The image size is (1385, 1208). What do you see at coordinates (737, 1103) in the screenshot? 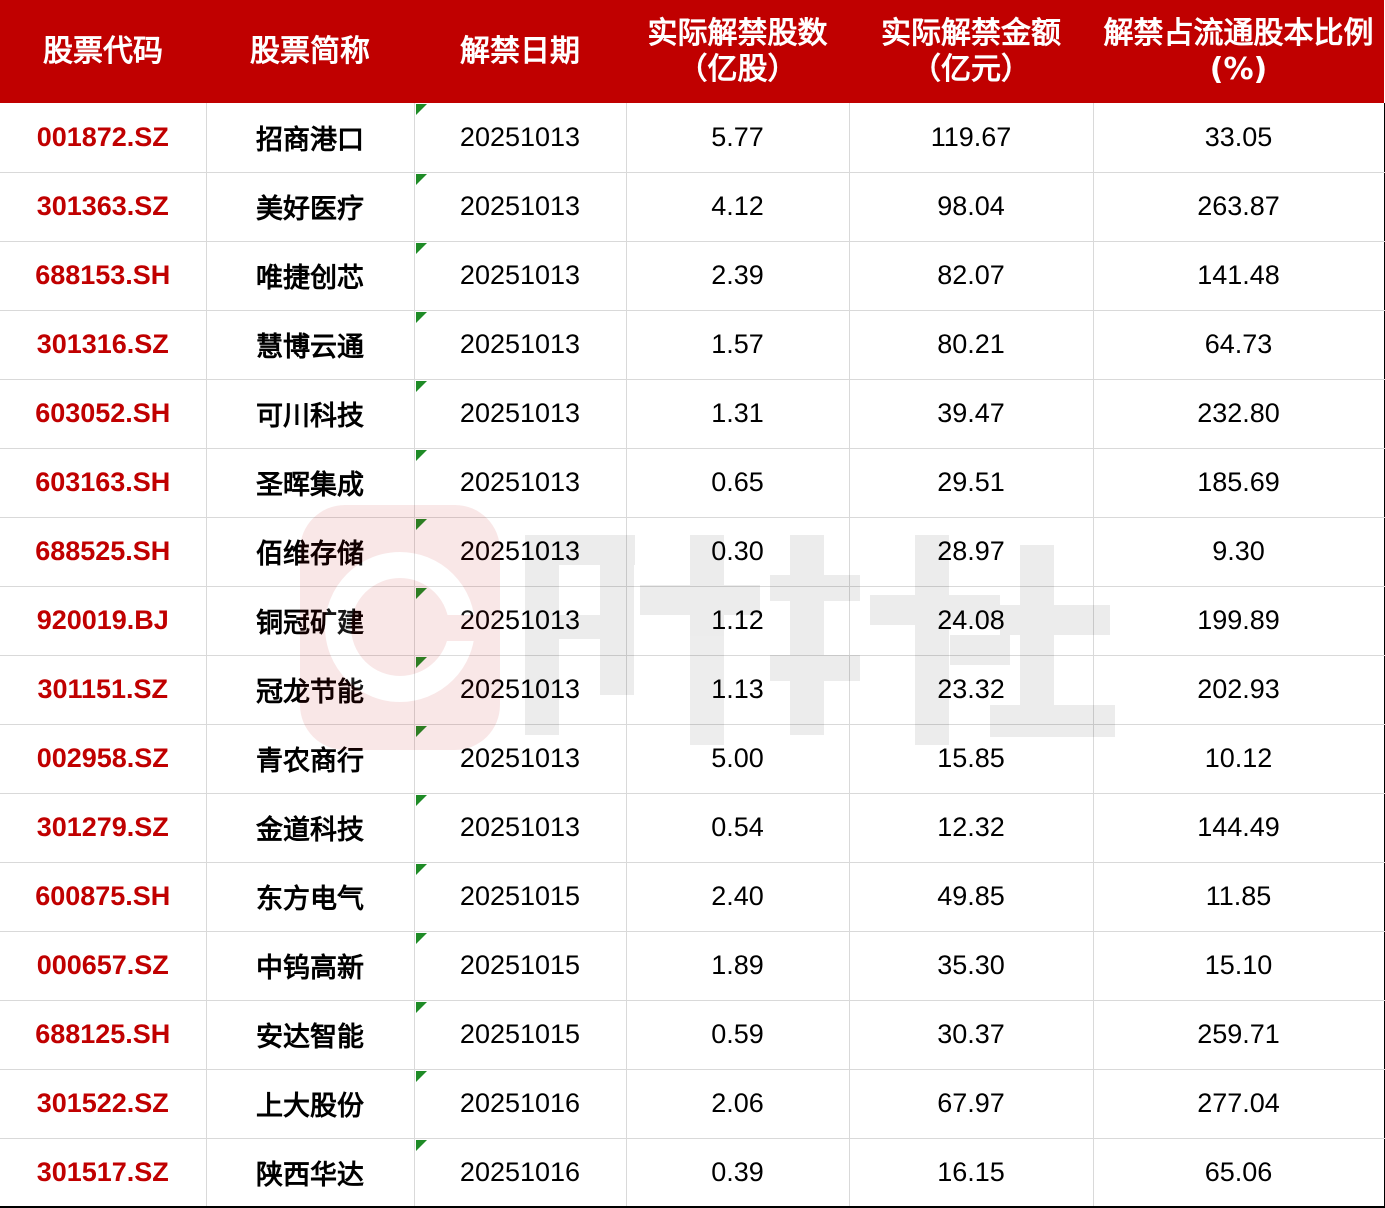
I see `unlock-shares-cell-text: 2.06` at bounding box center [737, 1103].